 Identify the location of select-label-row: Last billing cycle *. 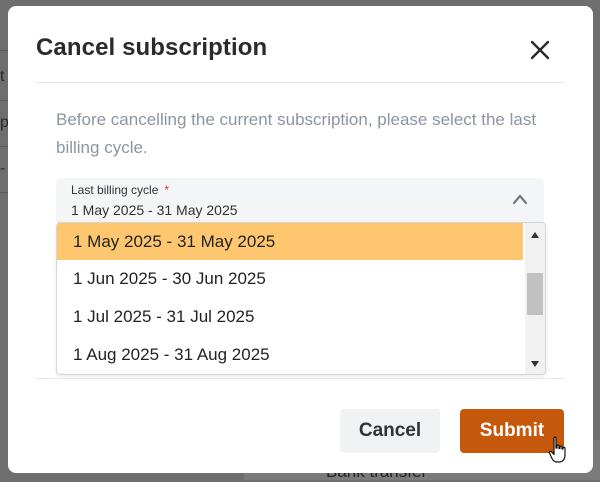
(120, 190).